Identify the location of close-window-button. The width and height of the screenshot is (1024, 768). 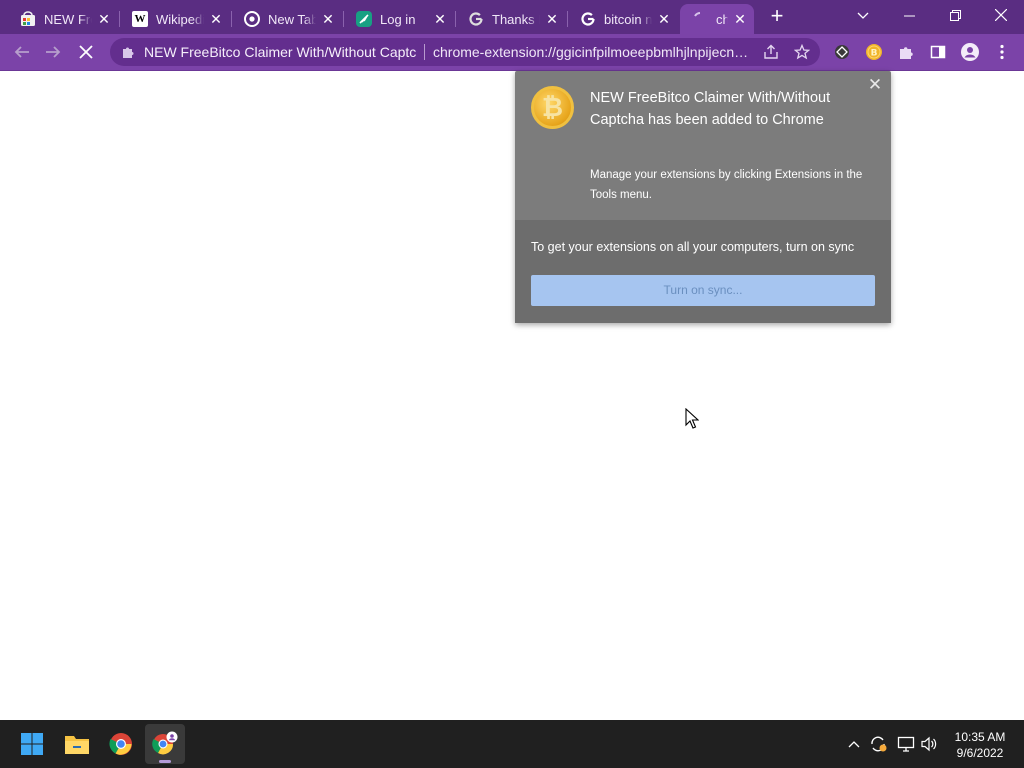
(1001, 15).